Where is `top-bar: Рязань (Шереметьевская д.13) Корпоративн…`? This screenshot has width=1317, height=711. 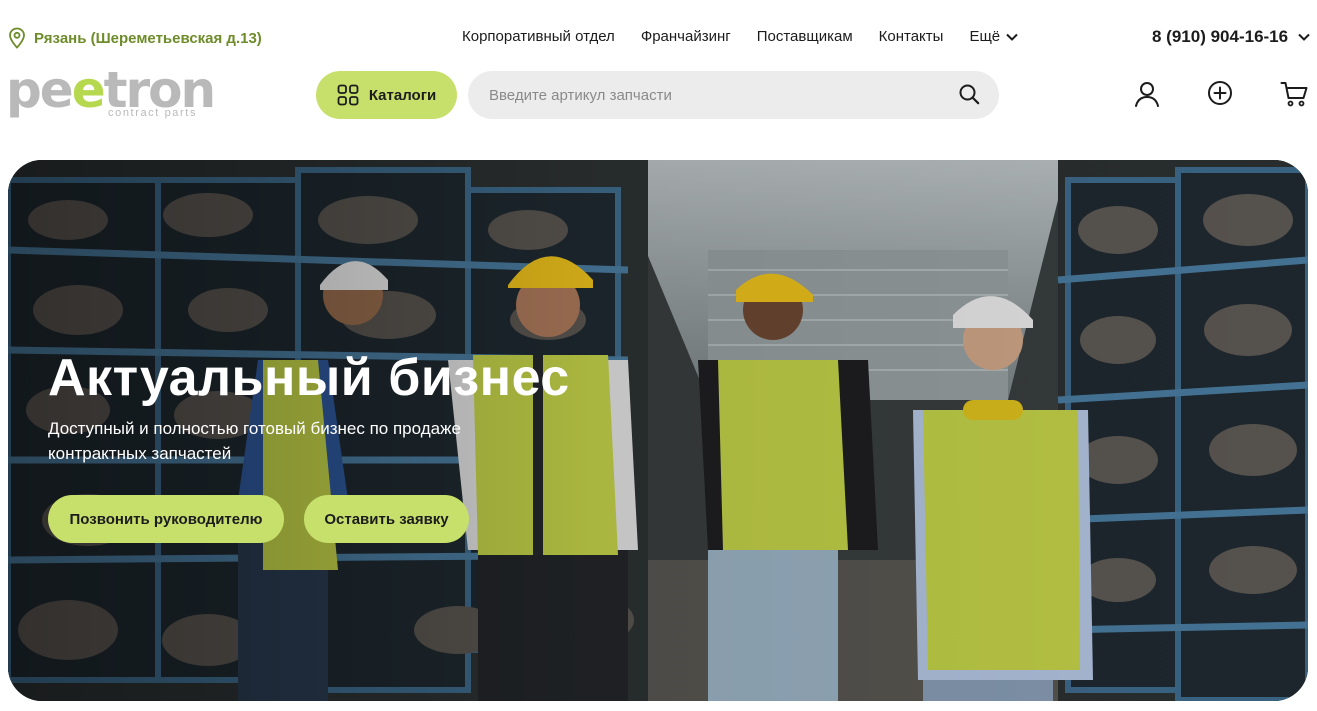 top-bar: Рязань (Шереметьевская д.13) Корпоративн… is located at coordinates (658, 33).